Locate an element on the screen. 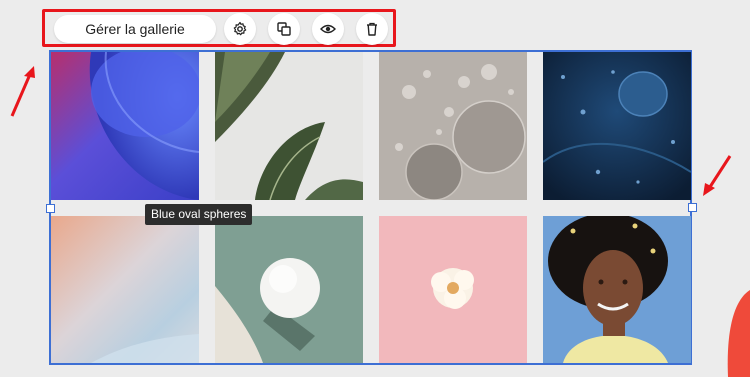 The height and width of the screenshot is (377, 750). gallery-toolbar: Gérer la gallerie is located at coordinates (219, 28).